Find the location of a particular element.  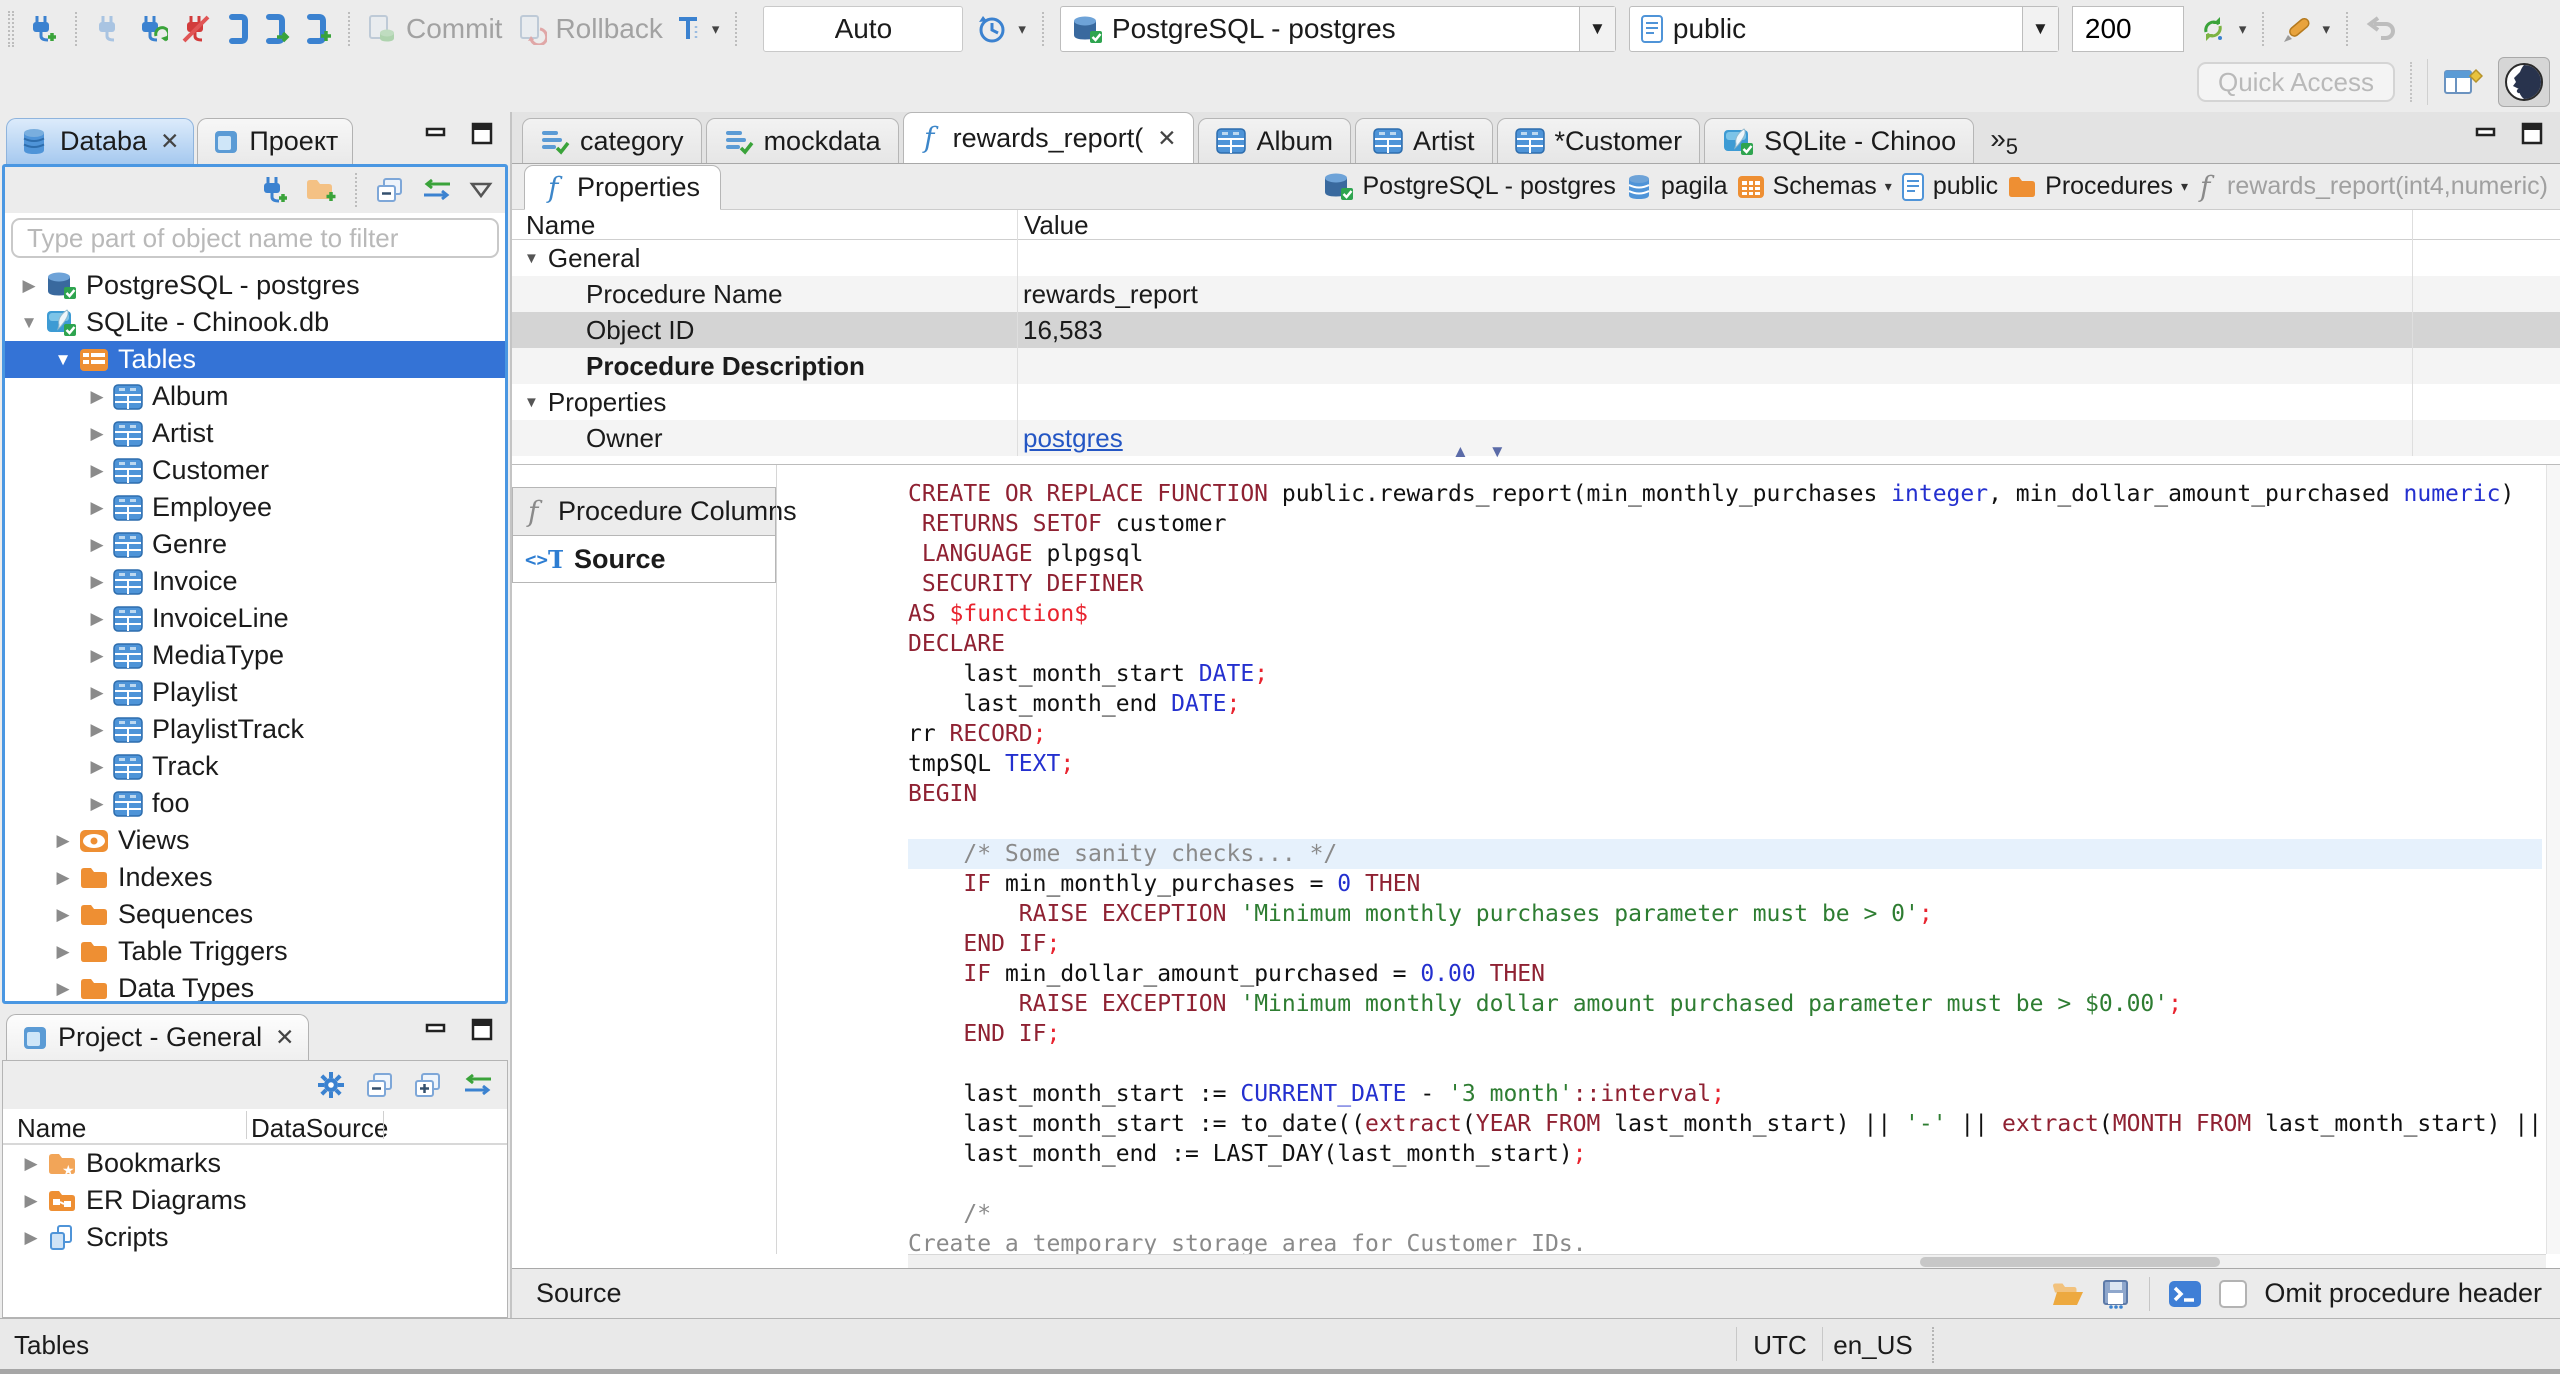

tab-databa: Databa ✕ is located at coordinates (100, 141).